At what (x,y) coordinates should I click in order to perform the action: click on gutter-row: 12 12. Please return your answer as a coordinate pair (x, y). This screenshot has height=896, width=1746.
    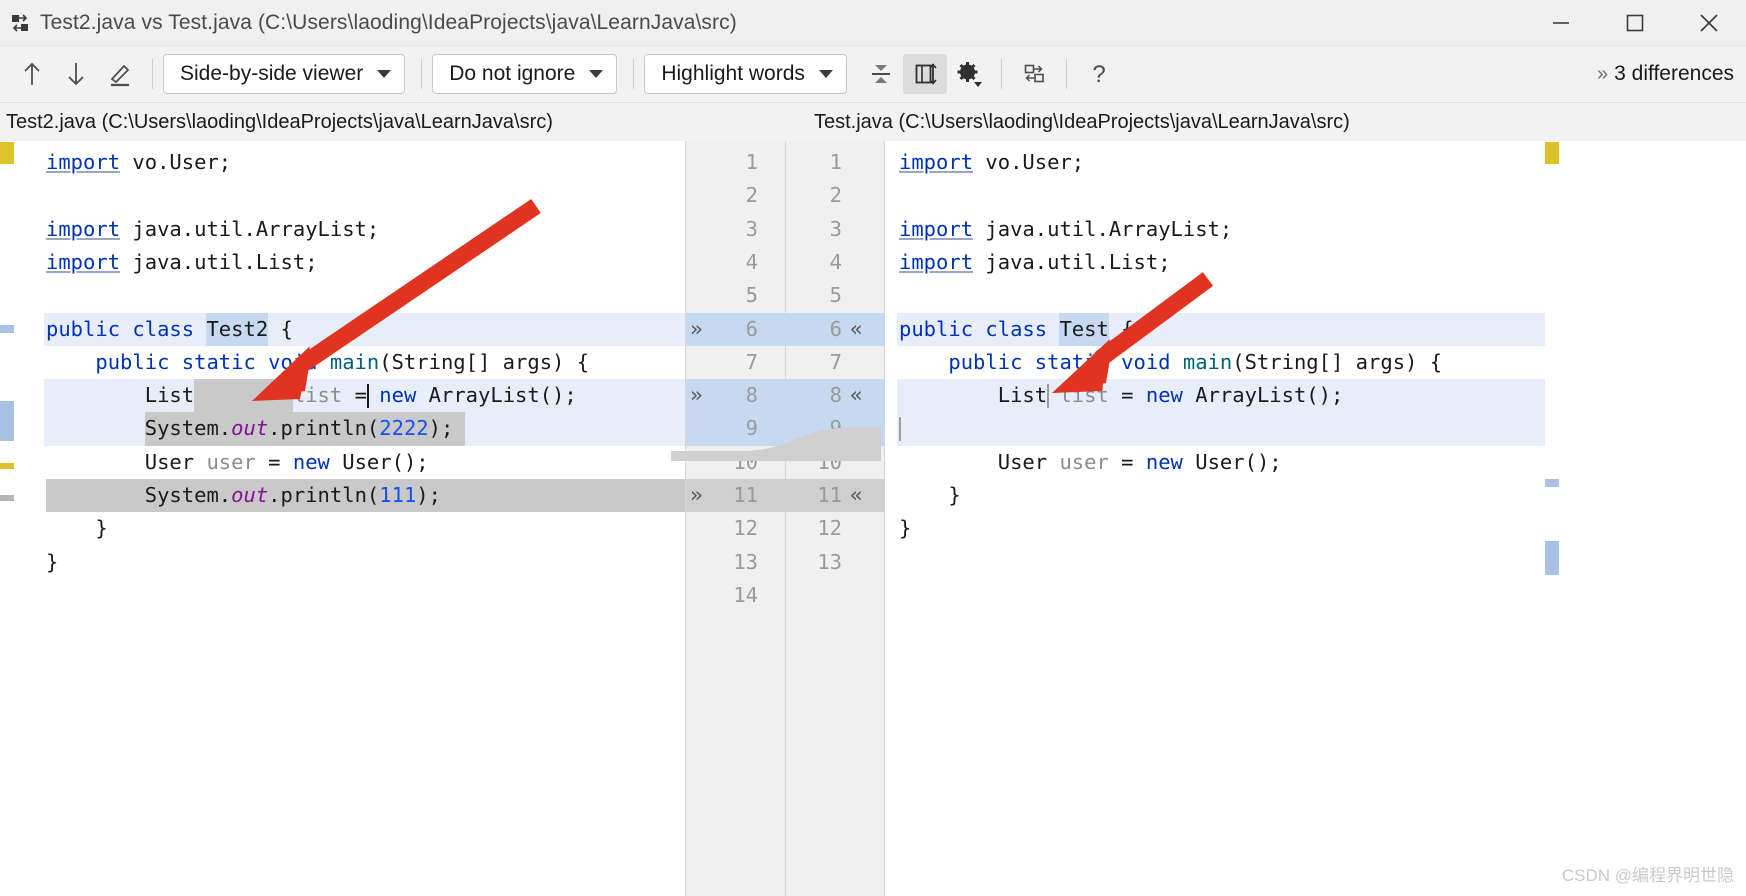
    Looking at the image, I should click on (786, 528).